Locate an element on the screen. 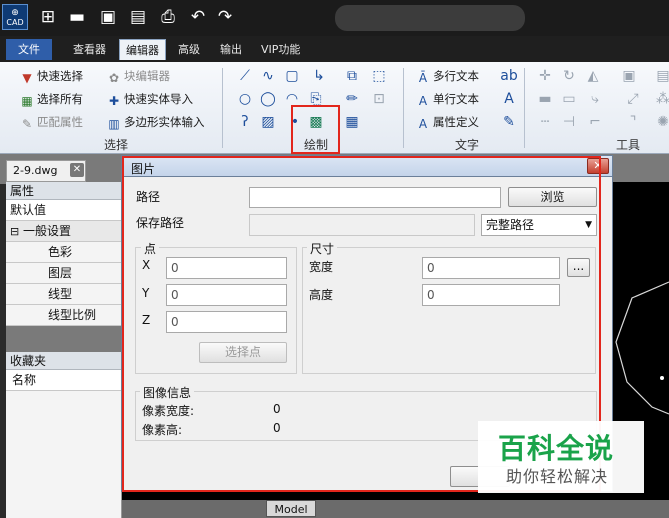 The width and height of the screenshot is (669, 518). tab-viewer: 查看器 is located at coordinates (89, 49).